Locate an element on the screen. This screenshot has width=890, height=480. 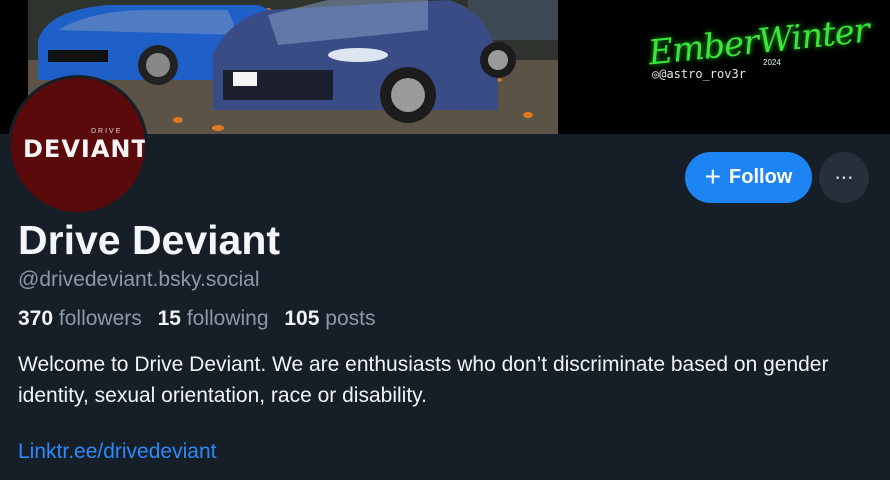
profile-avatar: DRIVE DEVIANT is located at coordinates (78, 145).